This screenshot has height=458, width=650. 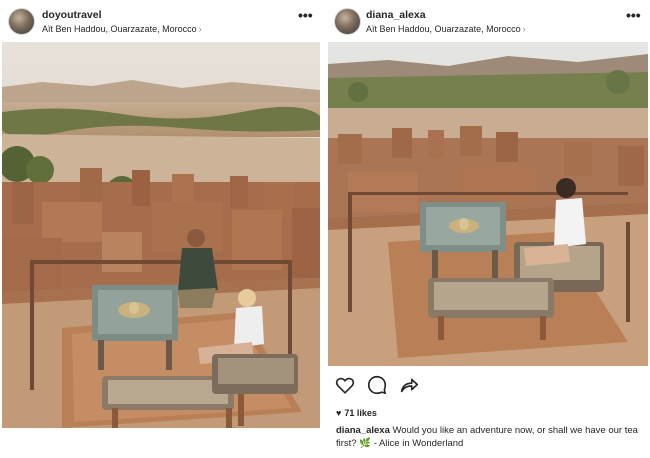 I want to click on heart-icon: ♥, so click(x=339, y=413).